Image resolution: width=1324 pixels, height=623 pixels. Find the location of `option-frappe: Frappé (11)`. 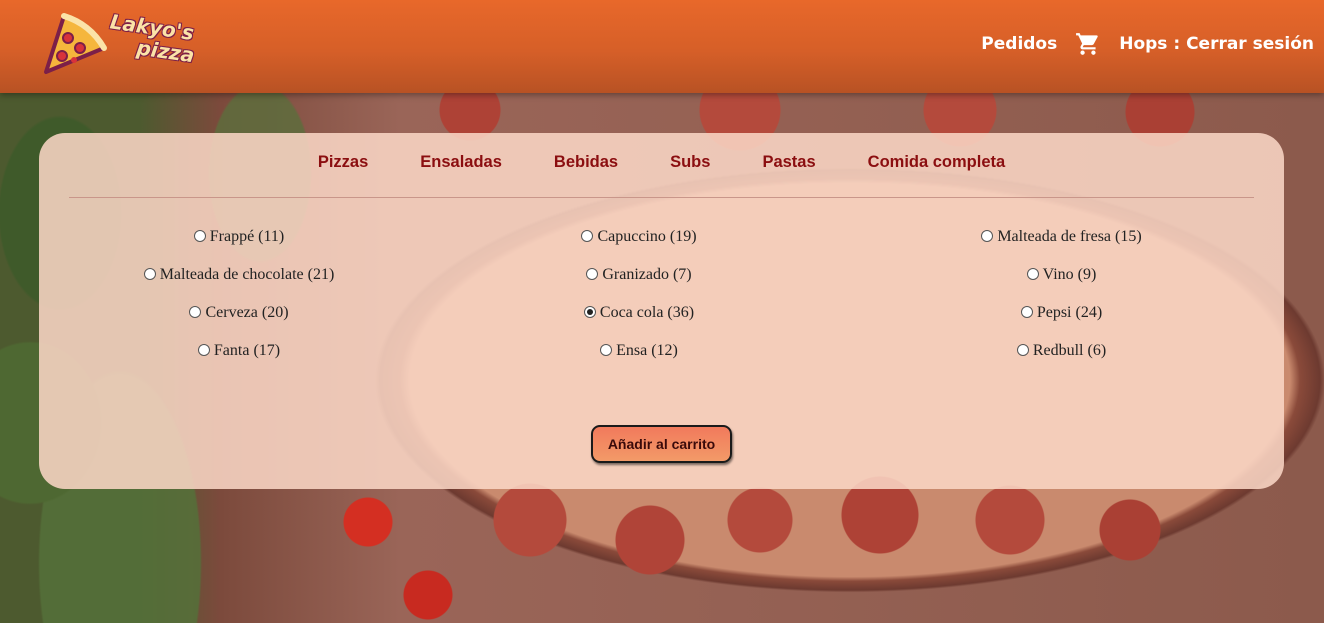

option-frappe: Frappé (11) is located at coordinates (239, 236).